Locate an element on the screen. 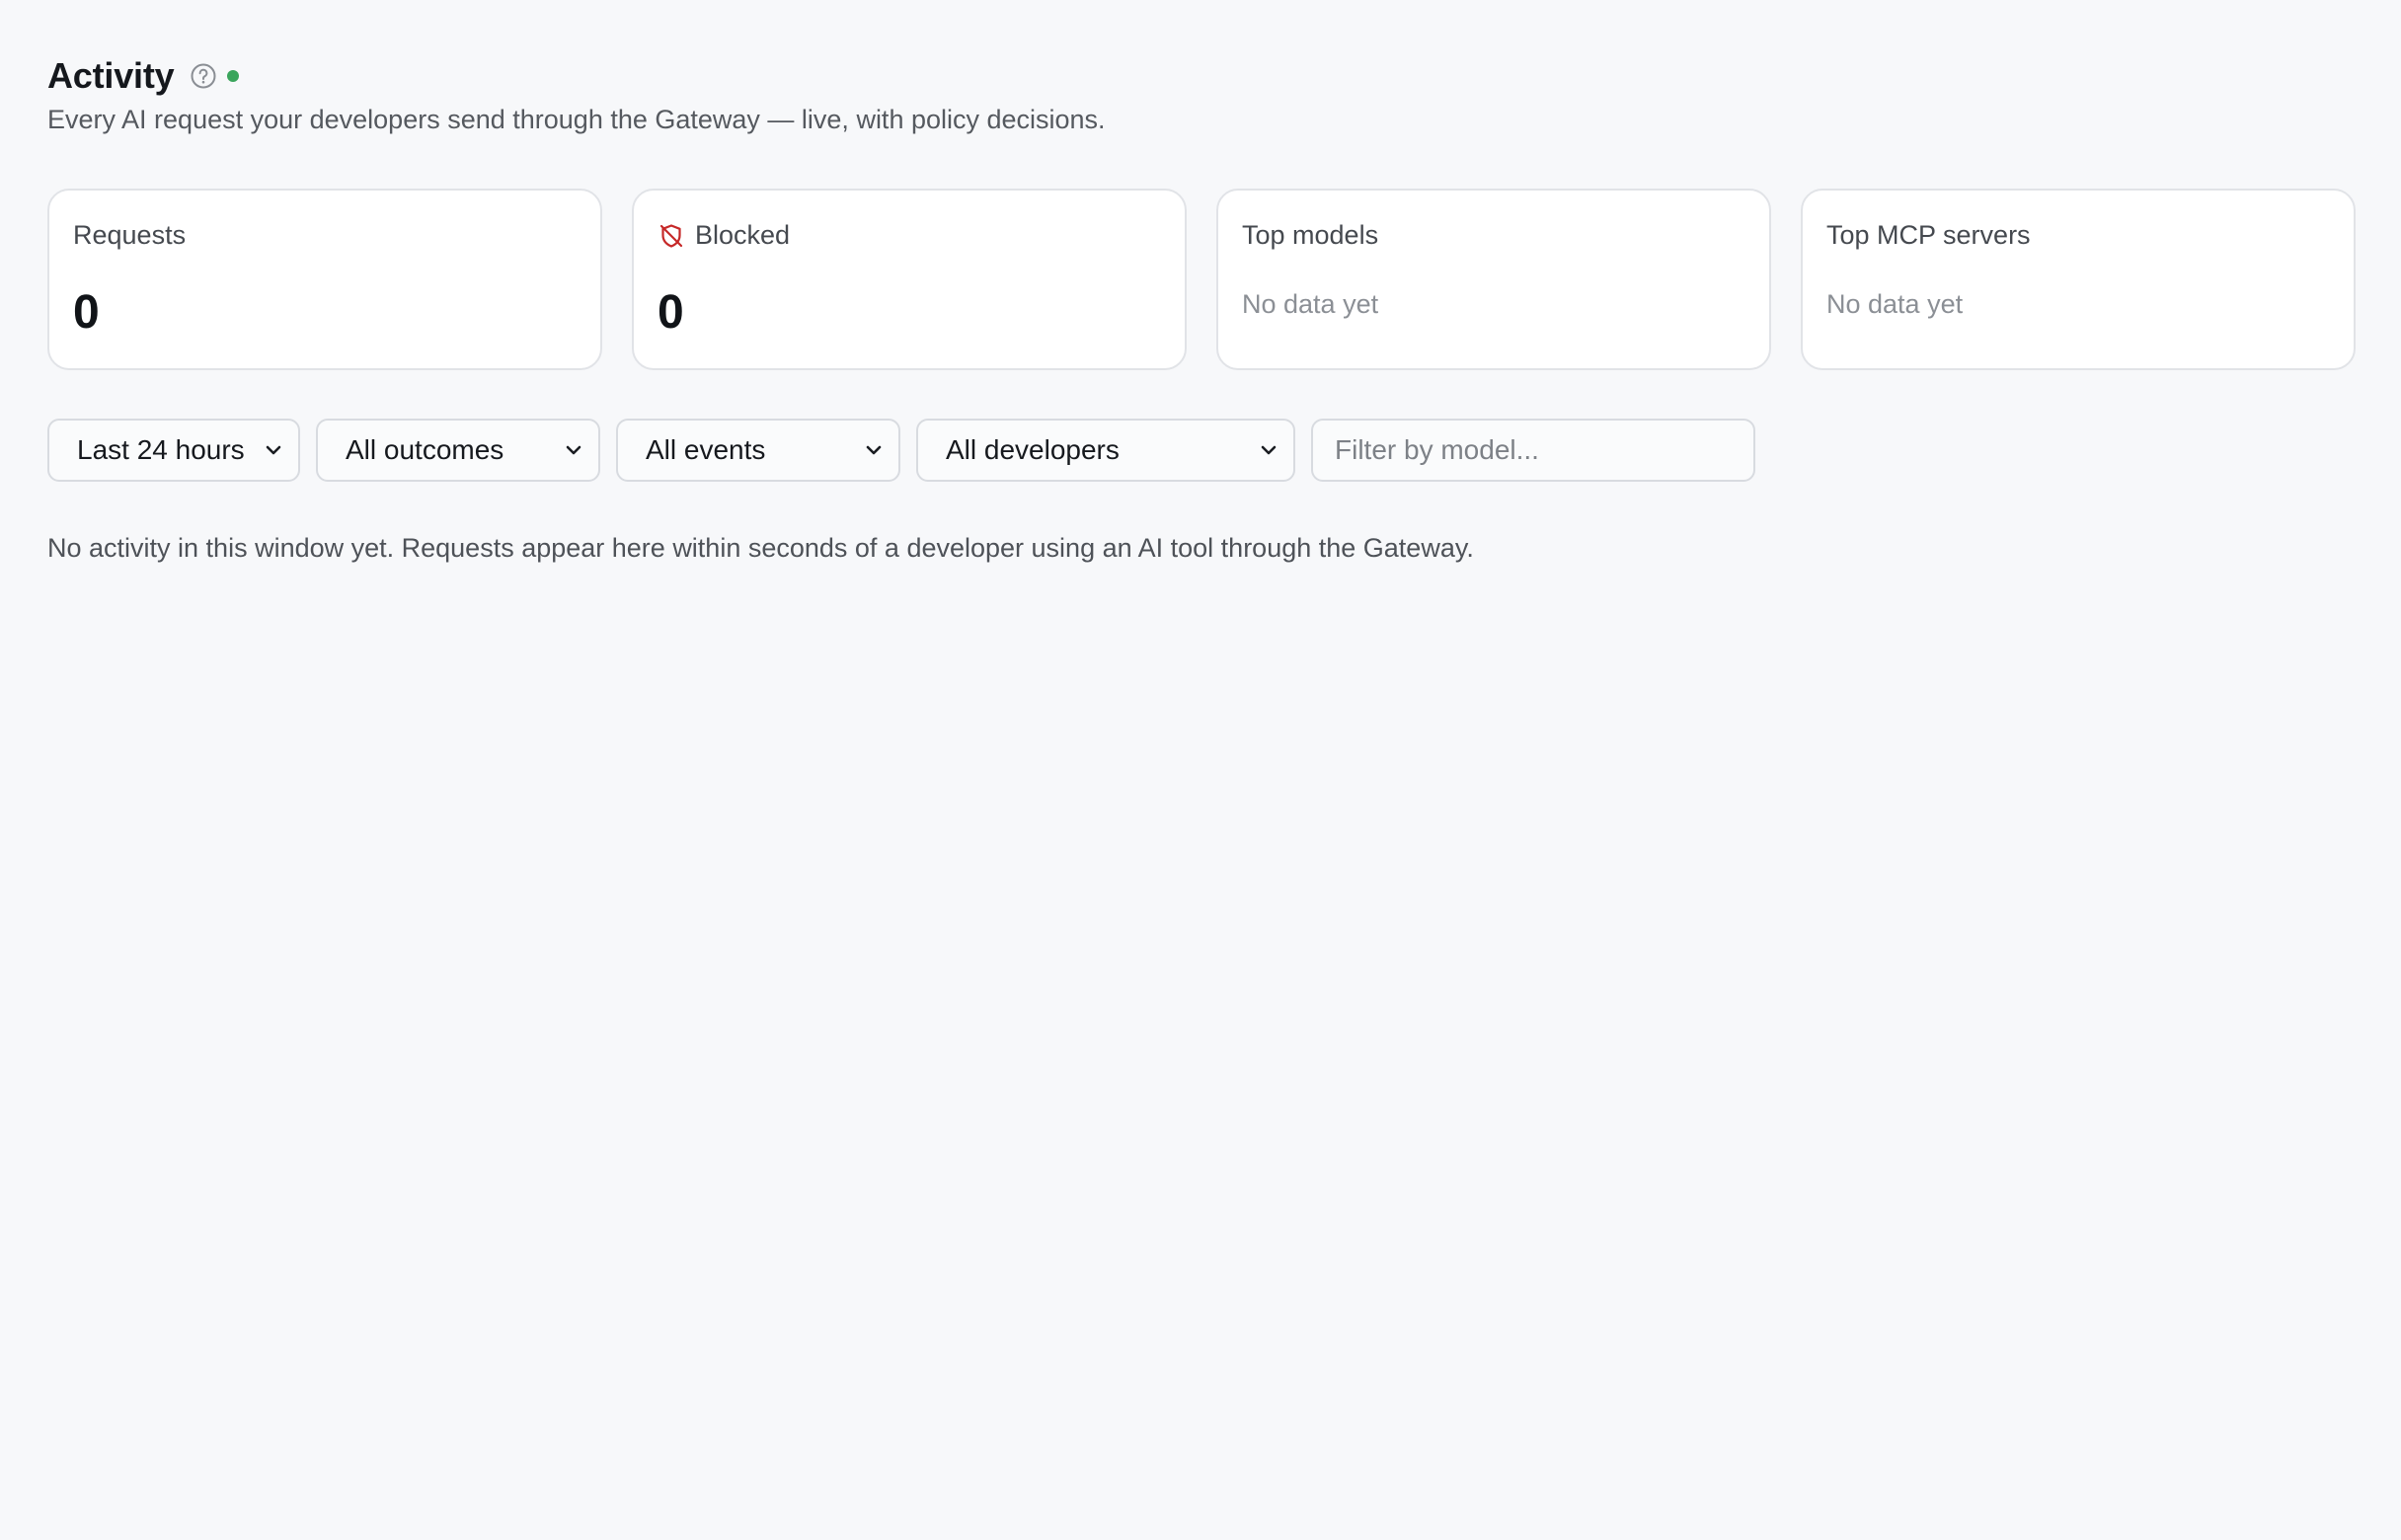 The height and width of the screenshot is (1540, 2401). live-status-dot is located at coordinates (233, 76).